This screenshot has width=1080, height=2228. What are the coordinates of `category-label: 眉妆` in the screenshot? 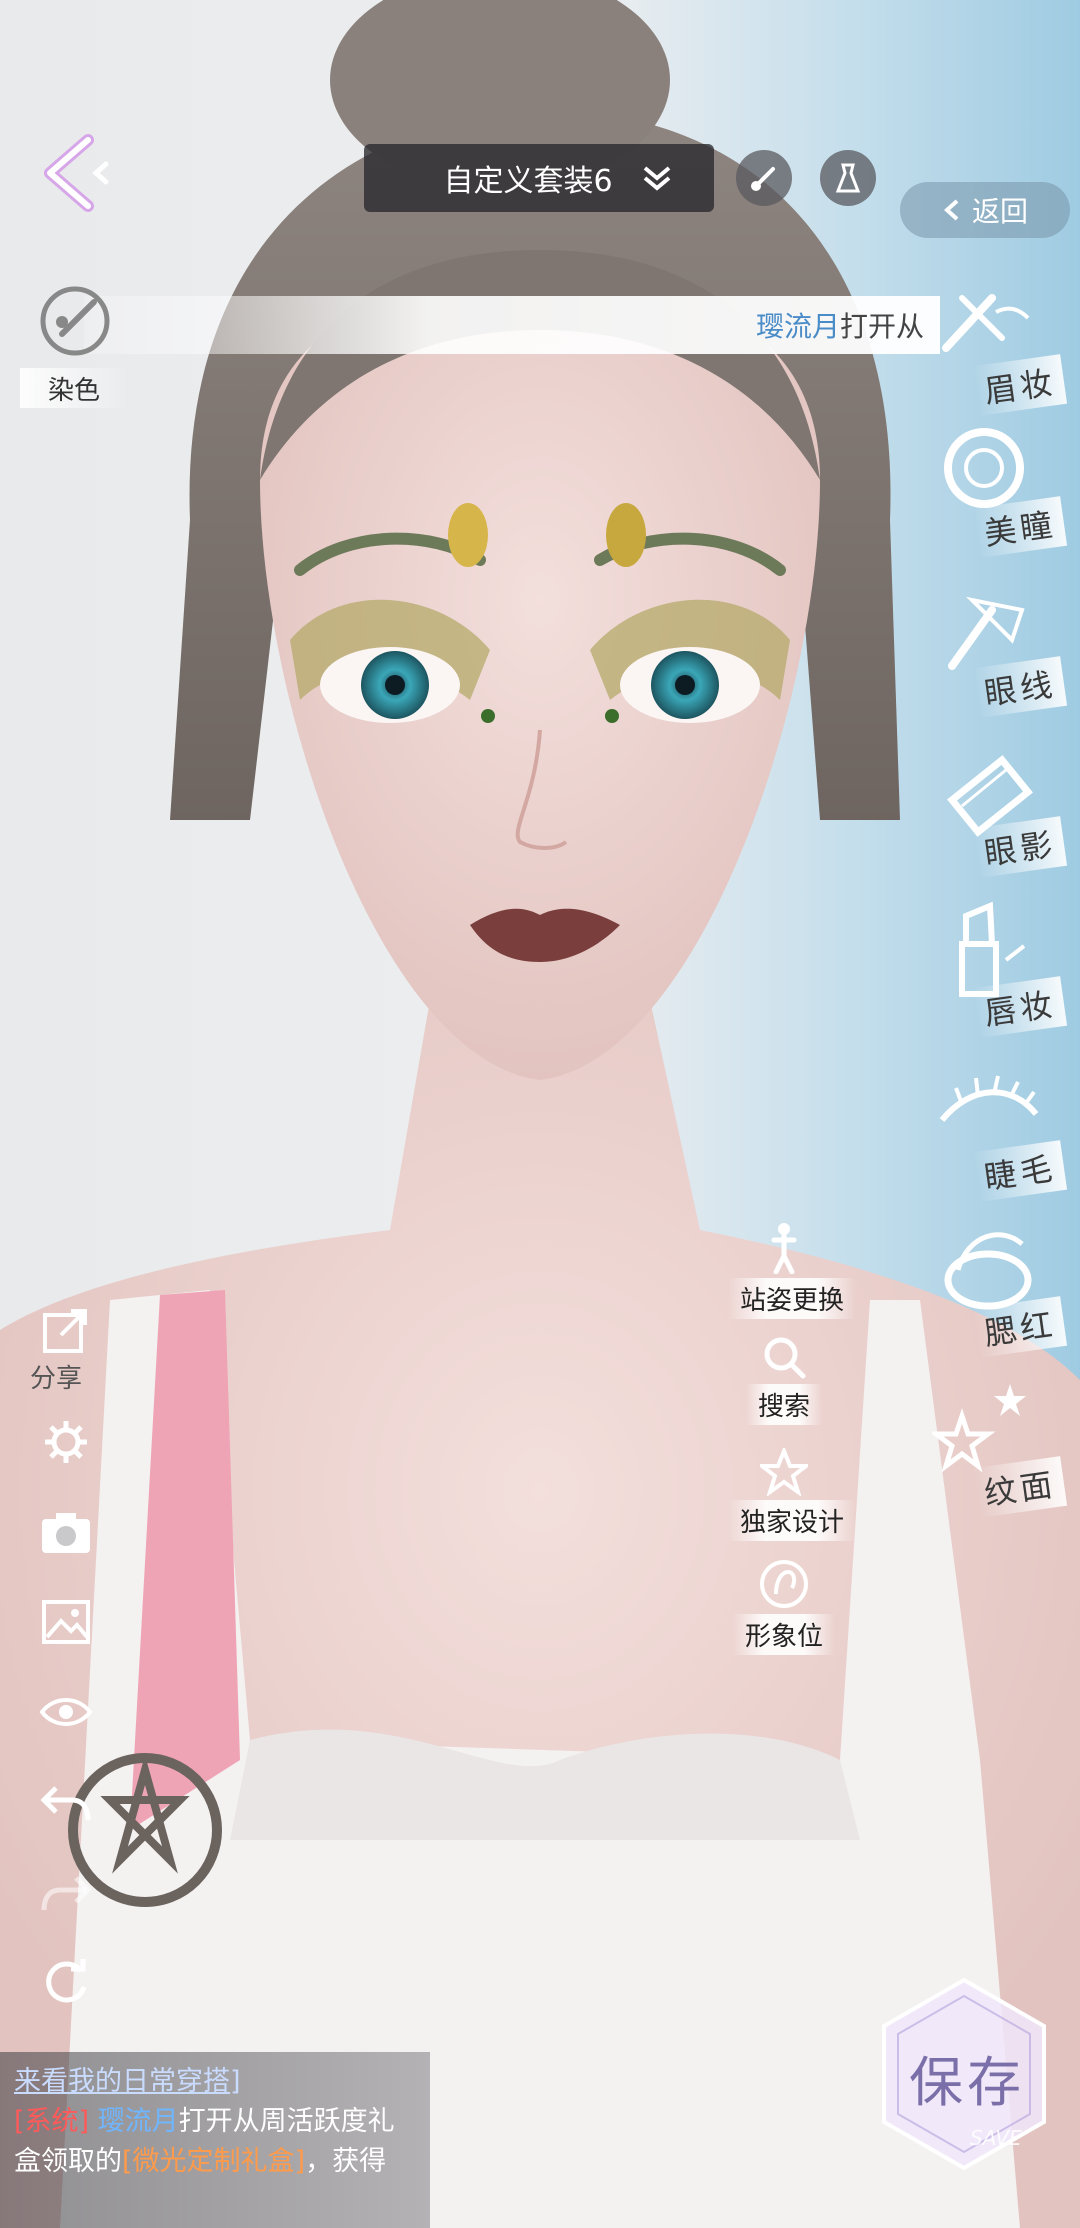 It's located at (1020, 385).